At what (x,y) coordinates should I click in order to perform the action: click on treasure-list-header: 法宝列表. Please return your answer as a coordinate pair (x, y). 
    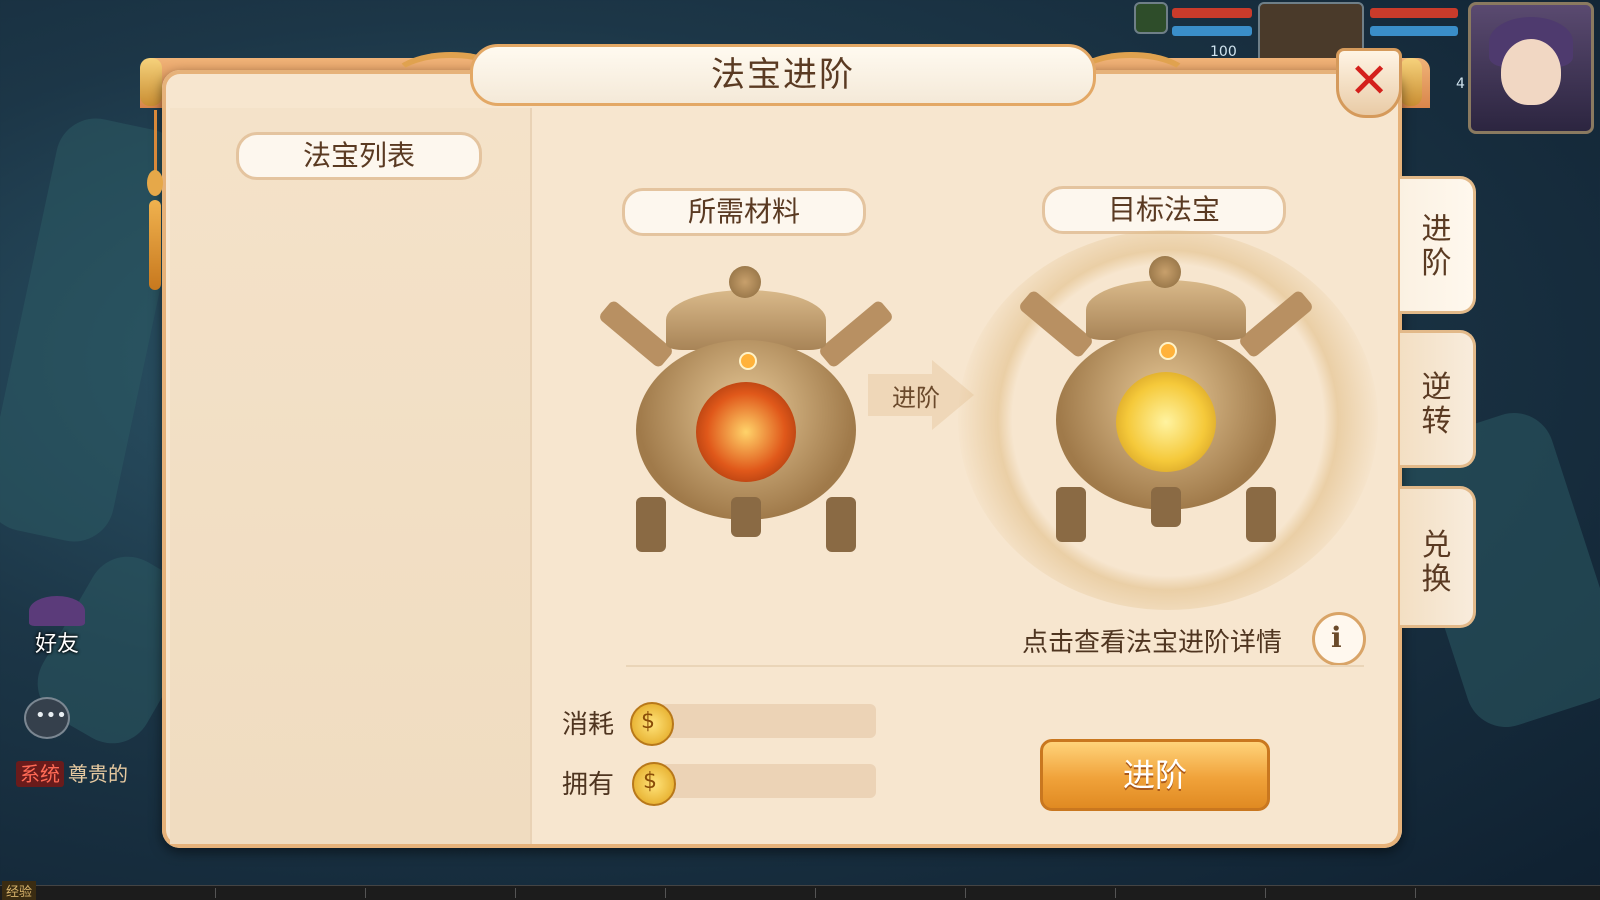
    Looking at the image, I should click on (359, 156).